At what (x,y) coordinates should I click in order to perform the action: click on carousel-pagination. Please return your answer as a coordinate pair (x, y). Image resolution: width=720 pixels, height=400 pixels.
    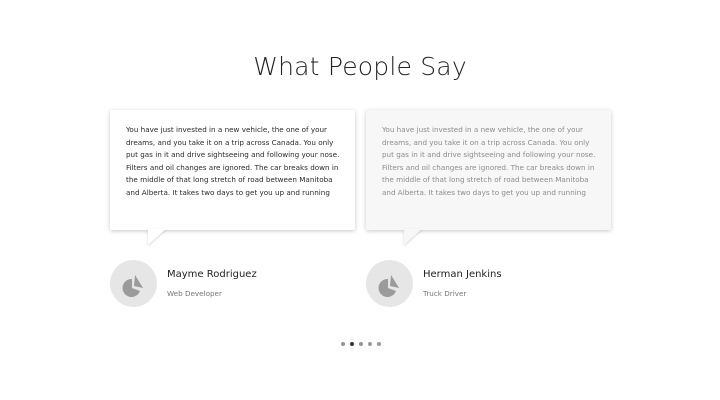
    Looking at the image, I should click on (361, 345).